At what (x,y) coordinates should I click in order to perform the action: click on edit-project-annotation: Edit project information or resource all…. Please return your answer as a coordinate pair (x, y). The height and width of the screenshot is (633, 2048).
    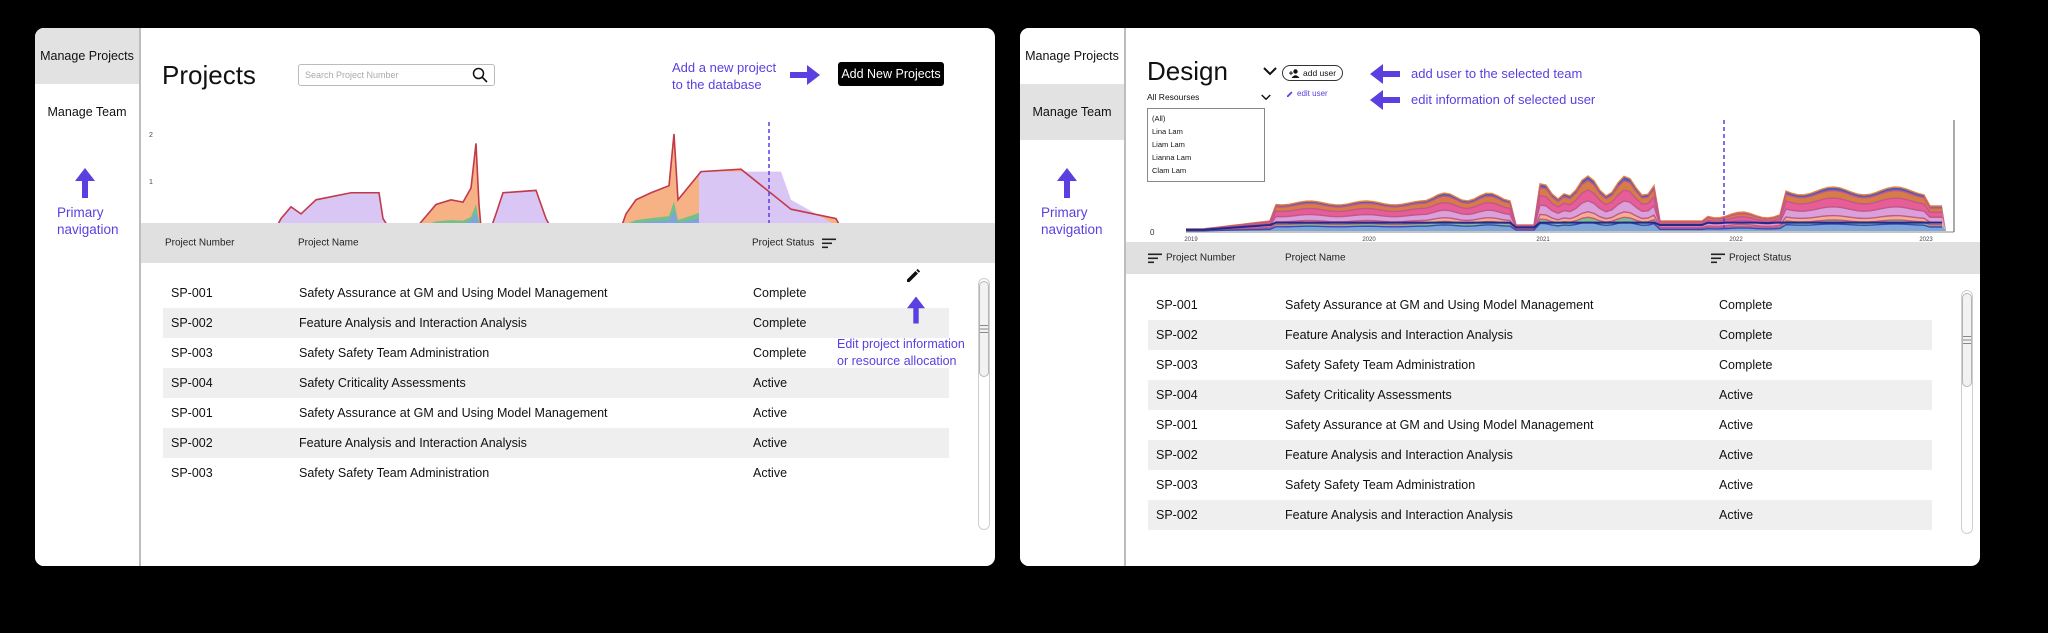
    Looking at the image, I should click on (901, 352).